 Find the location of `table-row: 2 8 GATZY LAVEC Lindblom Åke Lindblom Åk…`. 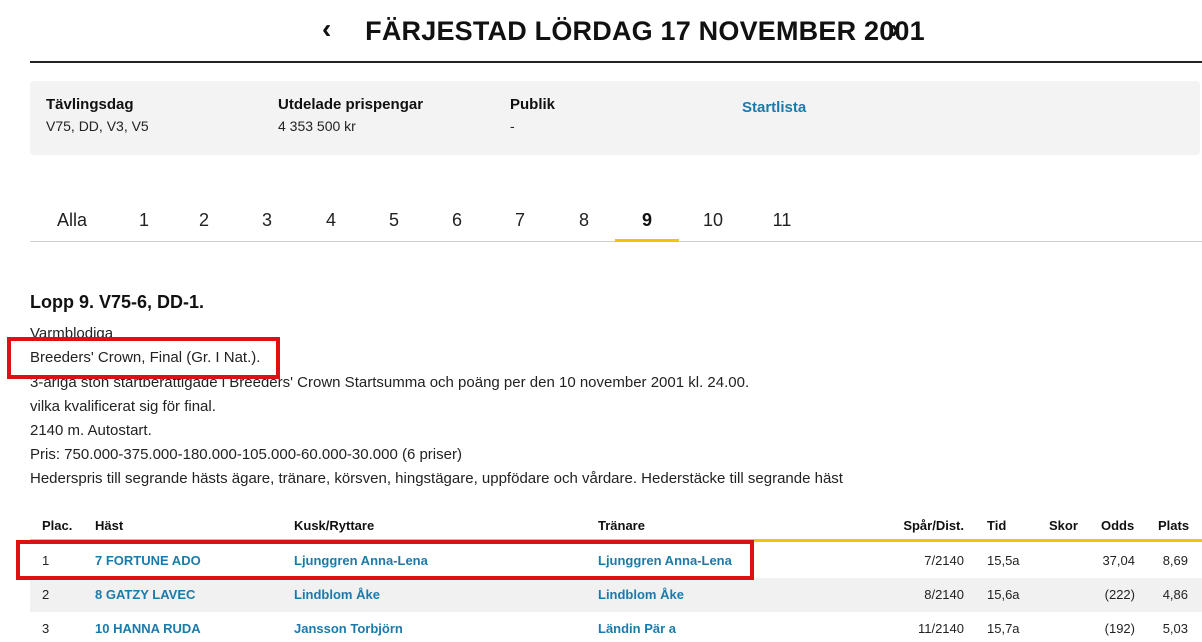

table-row: 2 8 GATZY LAVEC Lindblom Åke Lindblom Åk… is located at coordinates (616, 595).